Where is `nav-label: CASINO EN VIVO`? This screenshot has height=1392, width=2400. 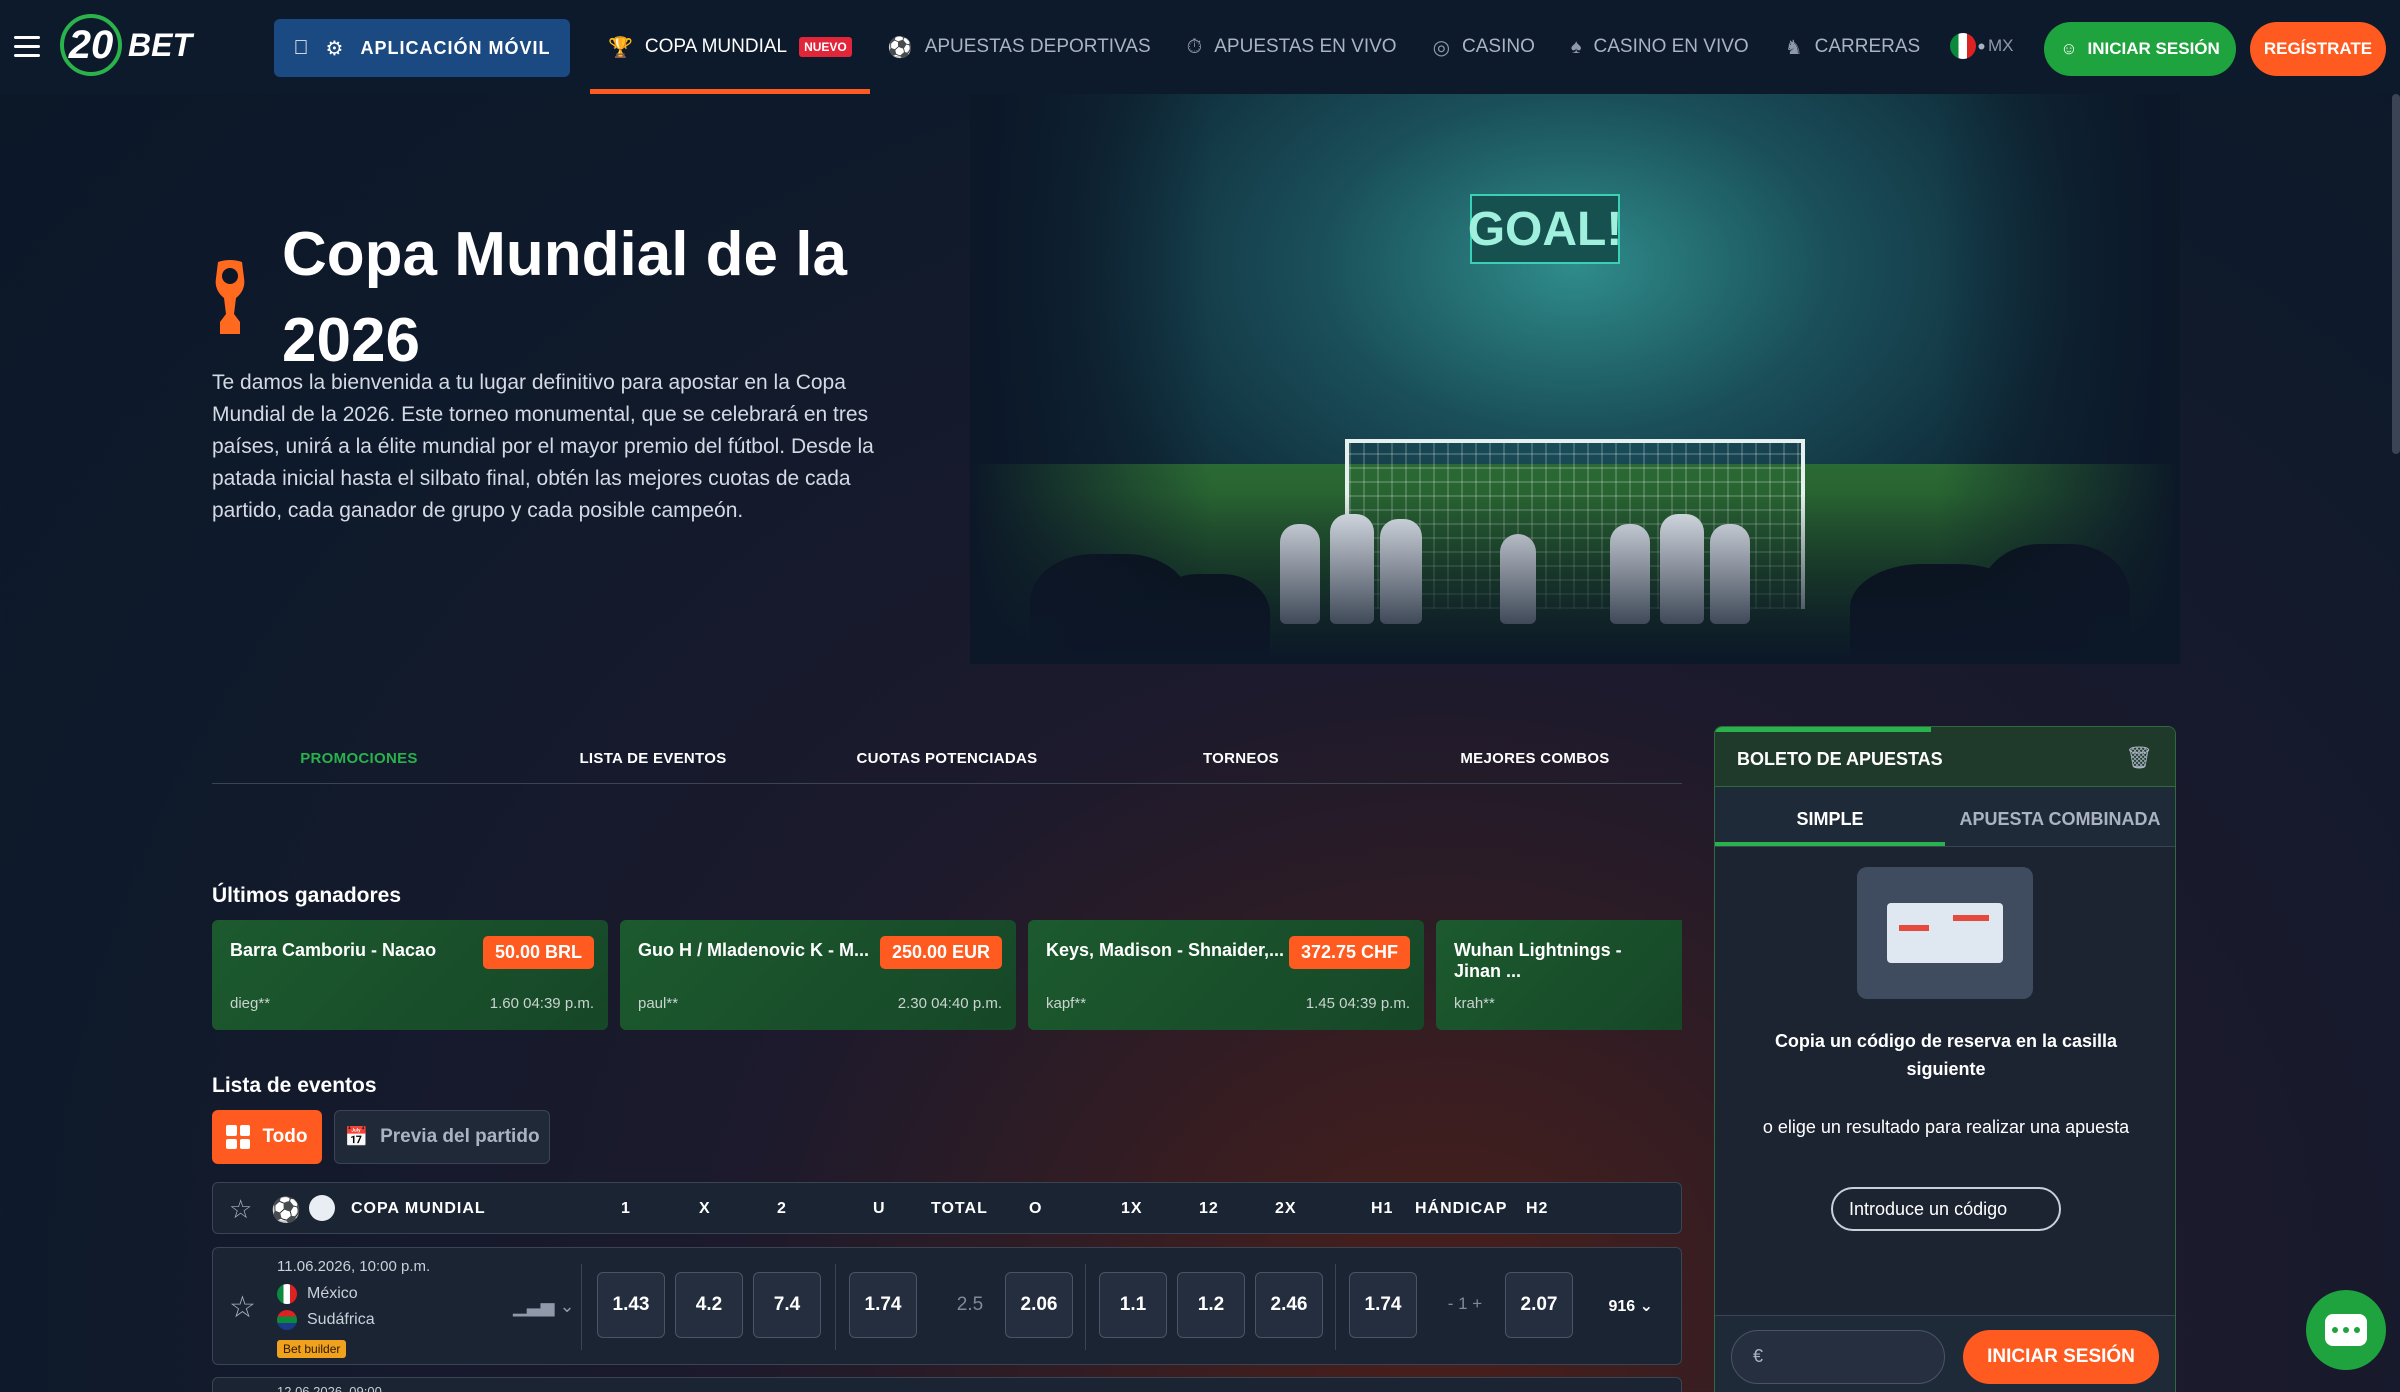 nav-label: CASINO EN VIVO is located at coordinates (1671, 46).